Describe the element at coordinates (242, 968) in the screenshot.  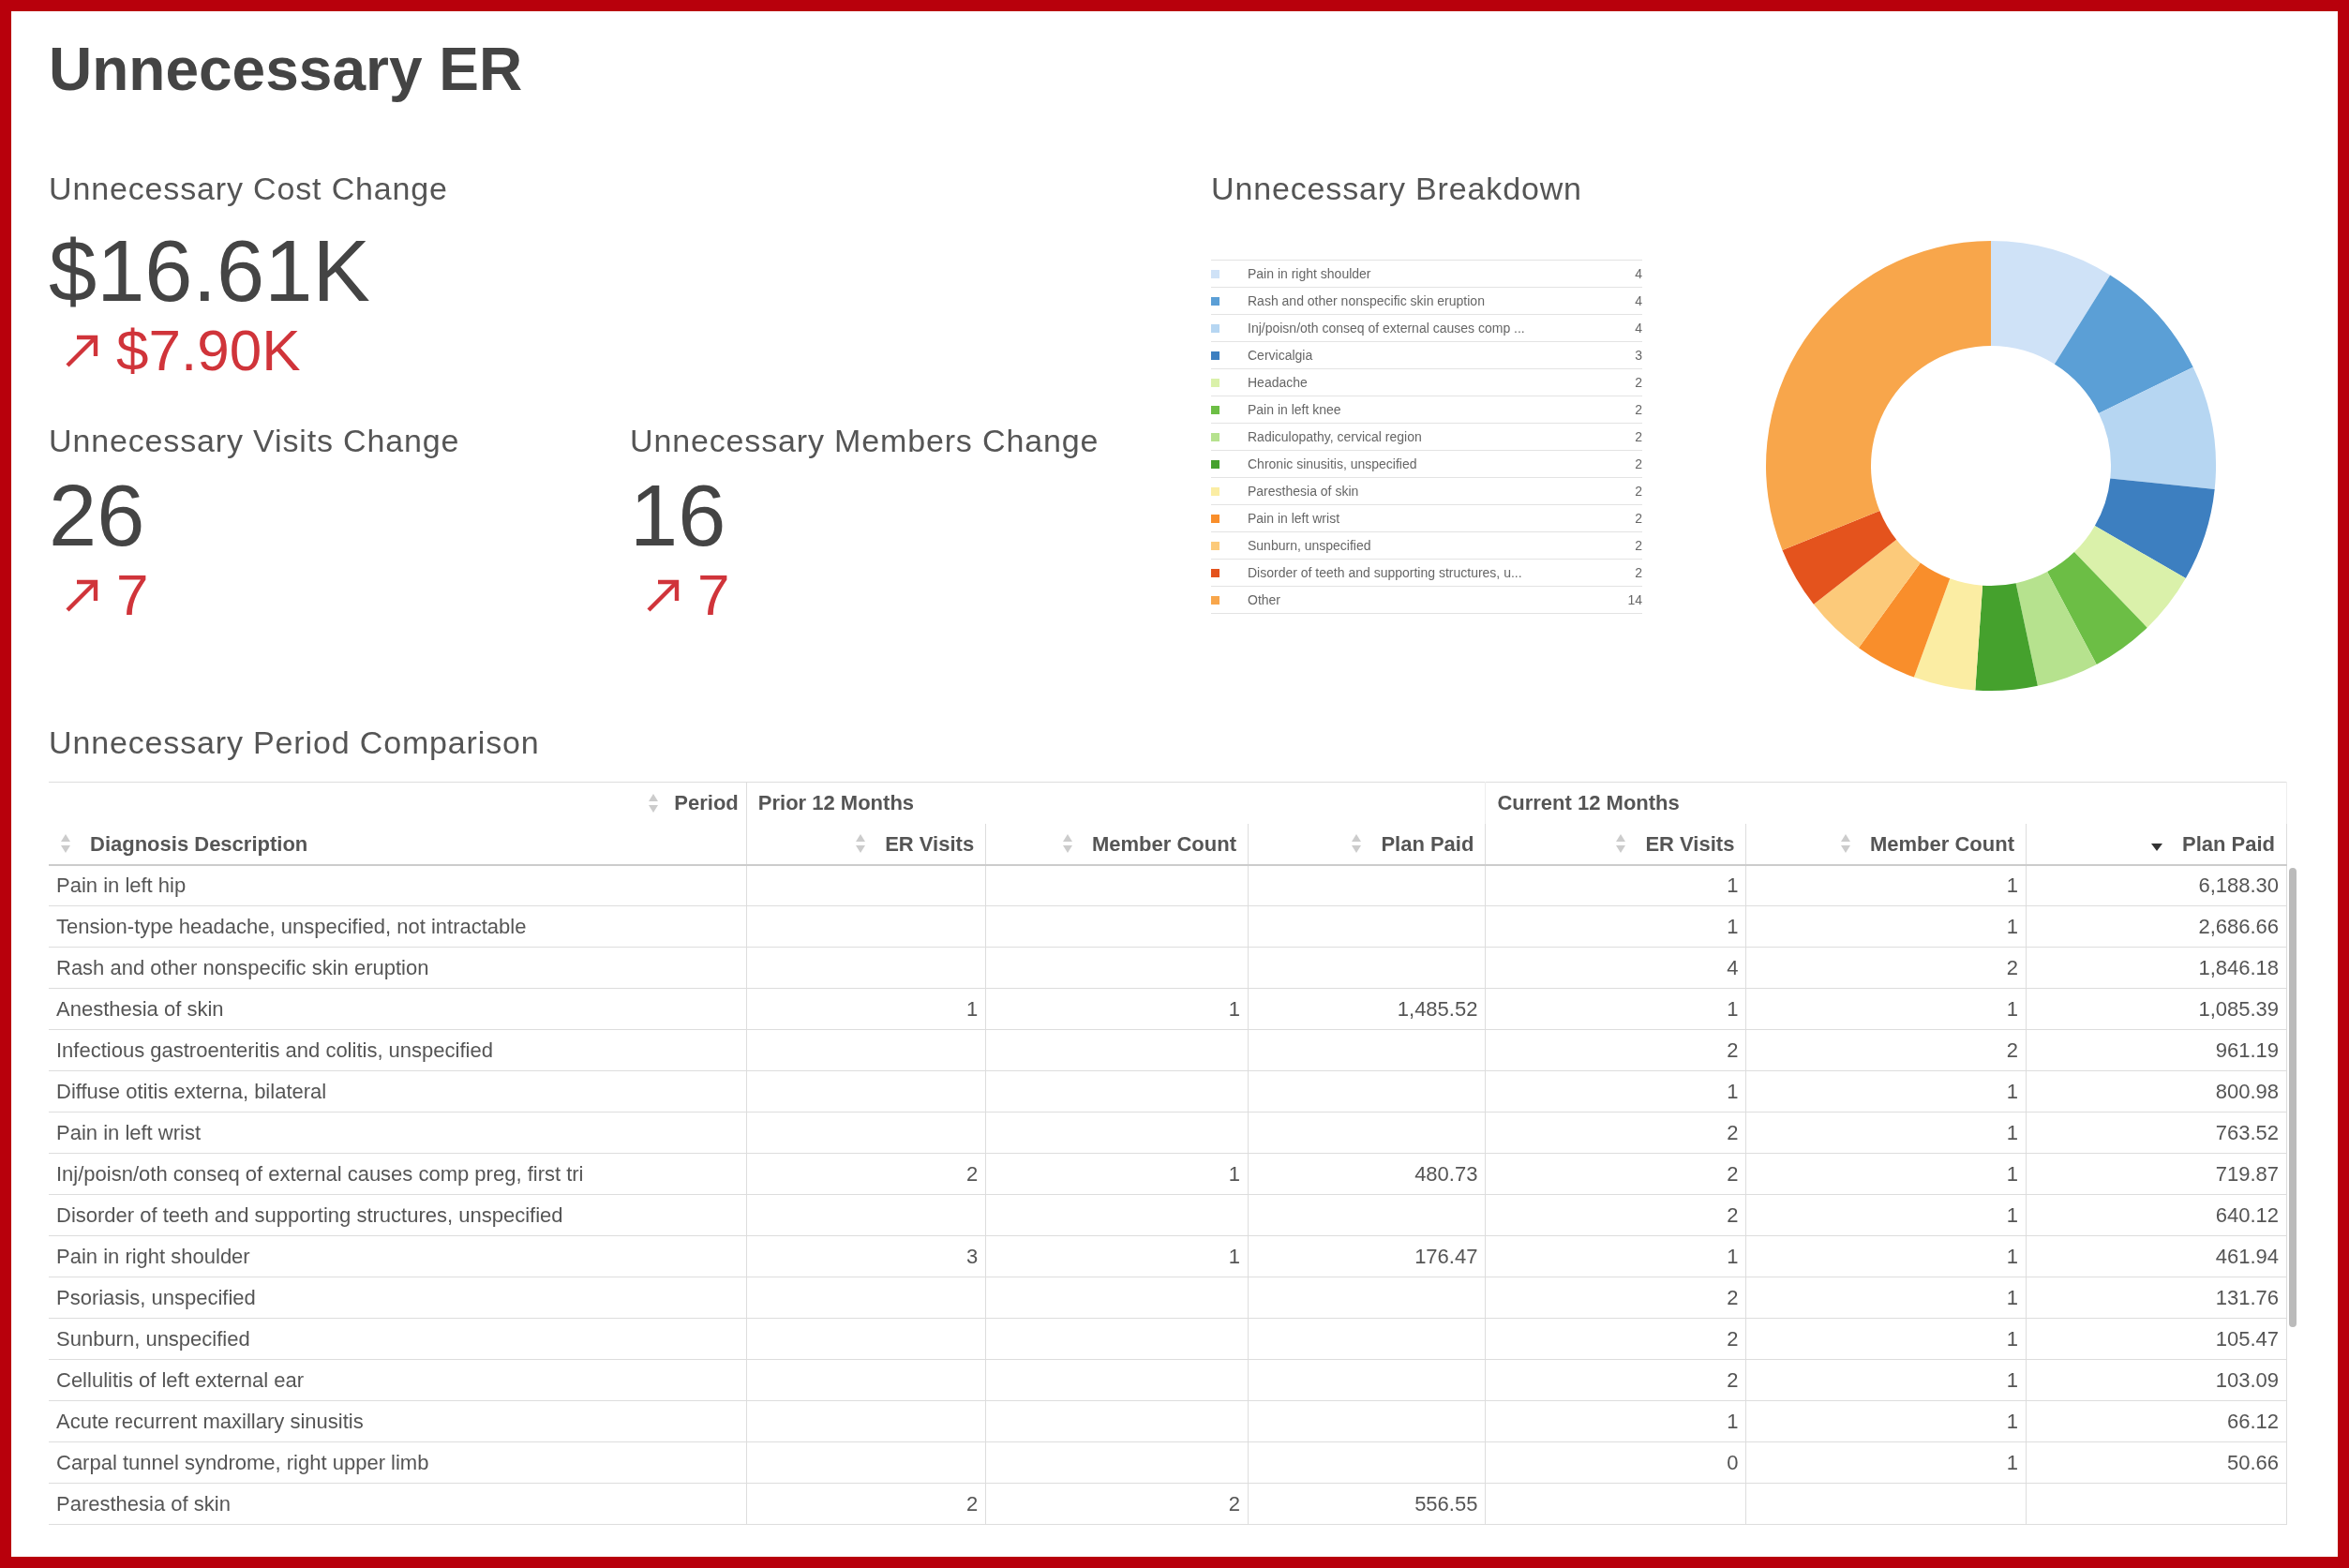
I see `table-cell: Rash and other nonspecific skin eruption` at that location.